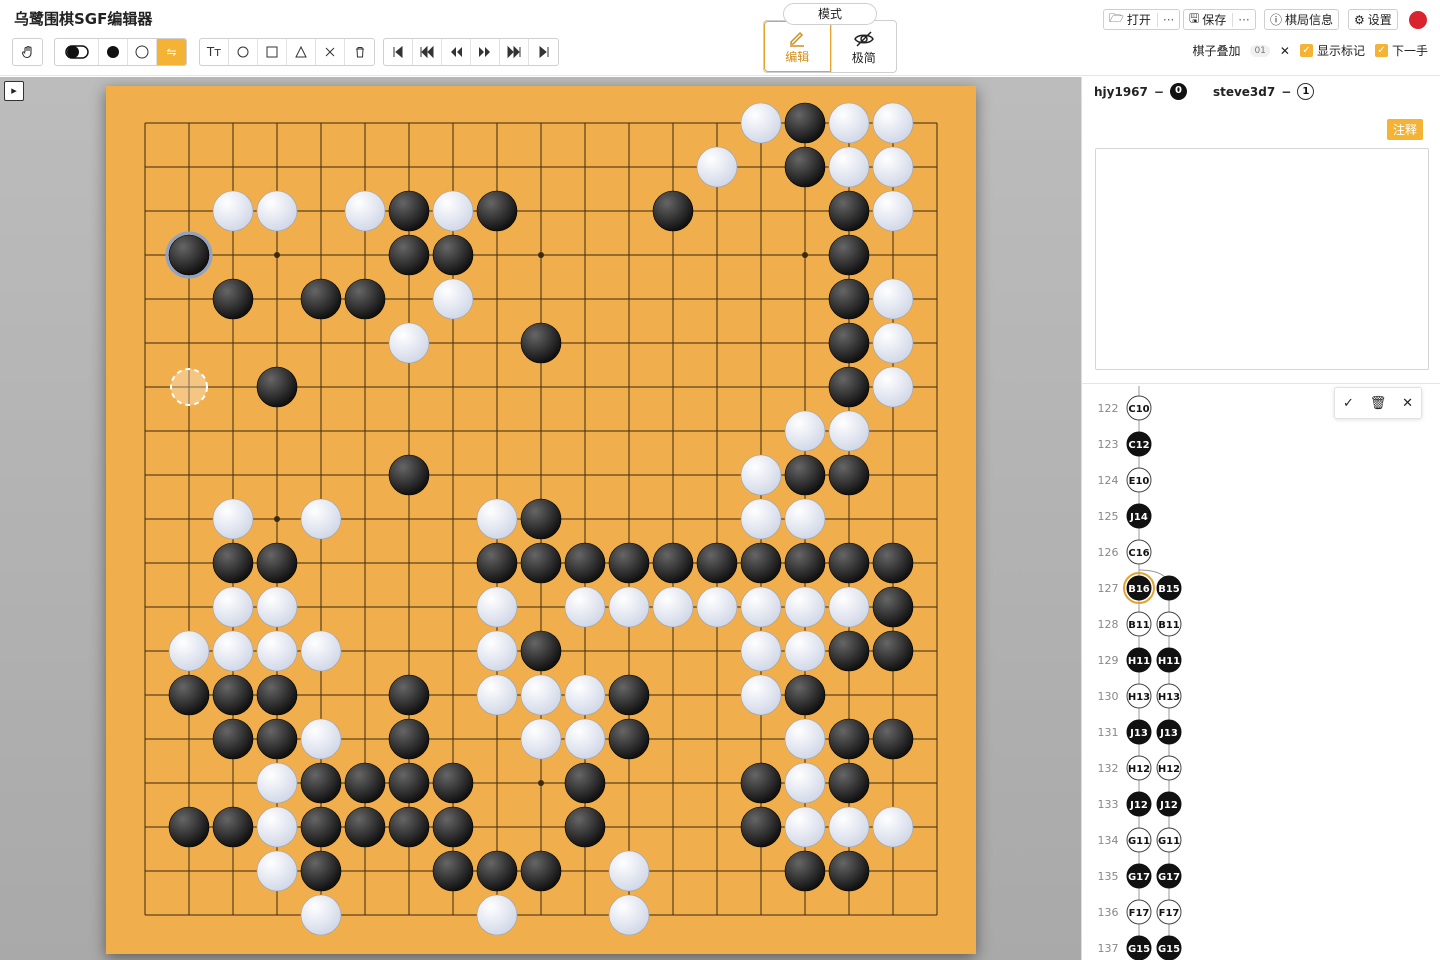  Describe the element at coordinates (330, 52) in the screenshot. I see `cross-mark-icon` at that location.